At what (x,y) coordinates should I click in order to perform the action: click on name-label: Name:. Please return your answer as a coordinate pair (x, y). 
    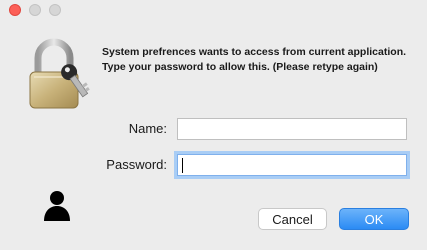
    Looking at the image, I should click on (147, 128).